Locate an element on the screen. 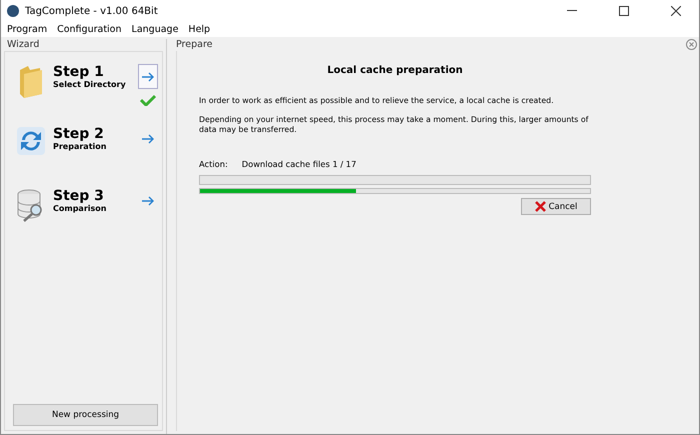 This screenshot has height=435, width=700. step-subtitle: Preparation is located at coordinates (80, 146).